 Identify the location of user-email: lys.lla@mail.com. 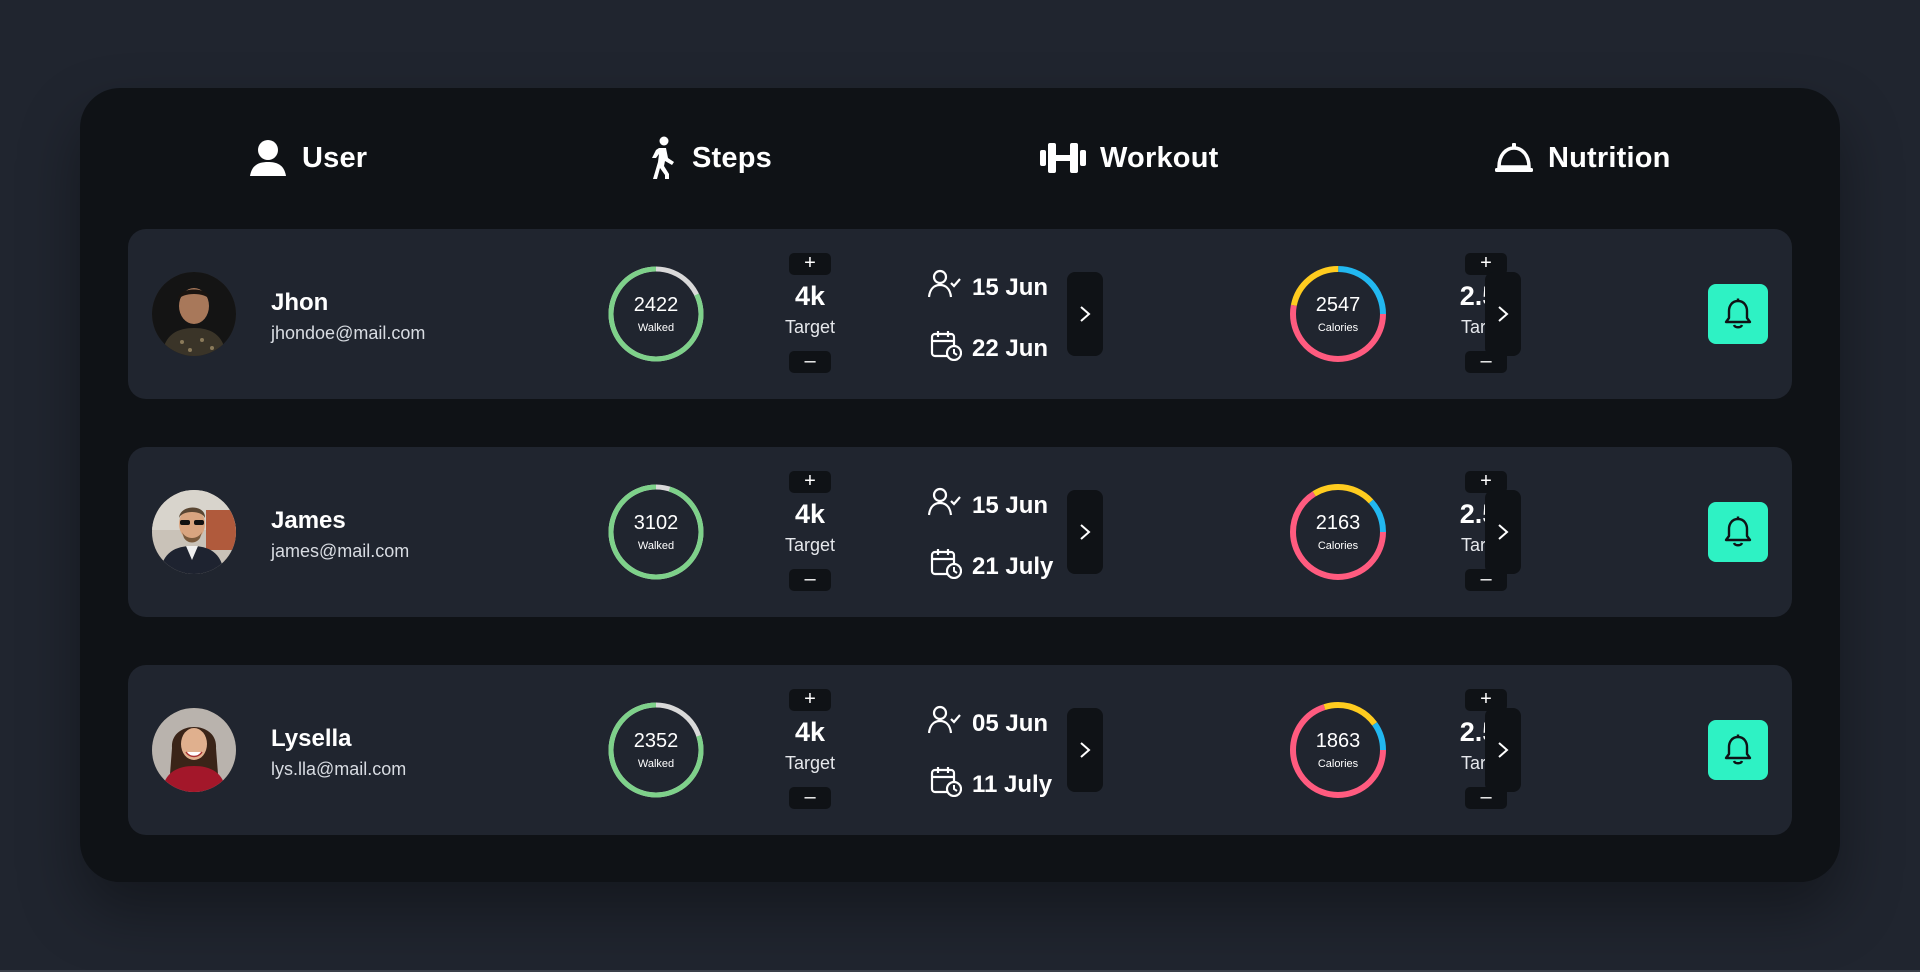
(339, 769).